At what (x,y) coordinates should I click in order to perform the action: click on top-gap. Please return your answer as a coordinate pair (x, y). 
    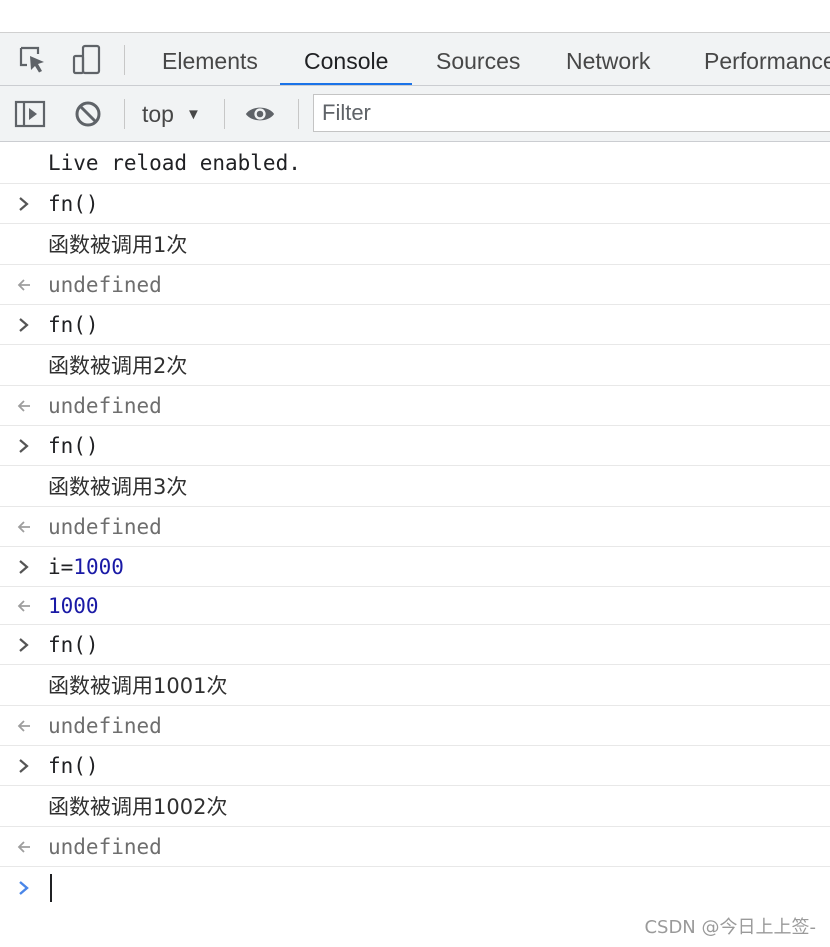
    Looking at the image, I should click on (415, 16).